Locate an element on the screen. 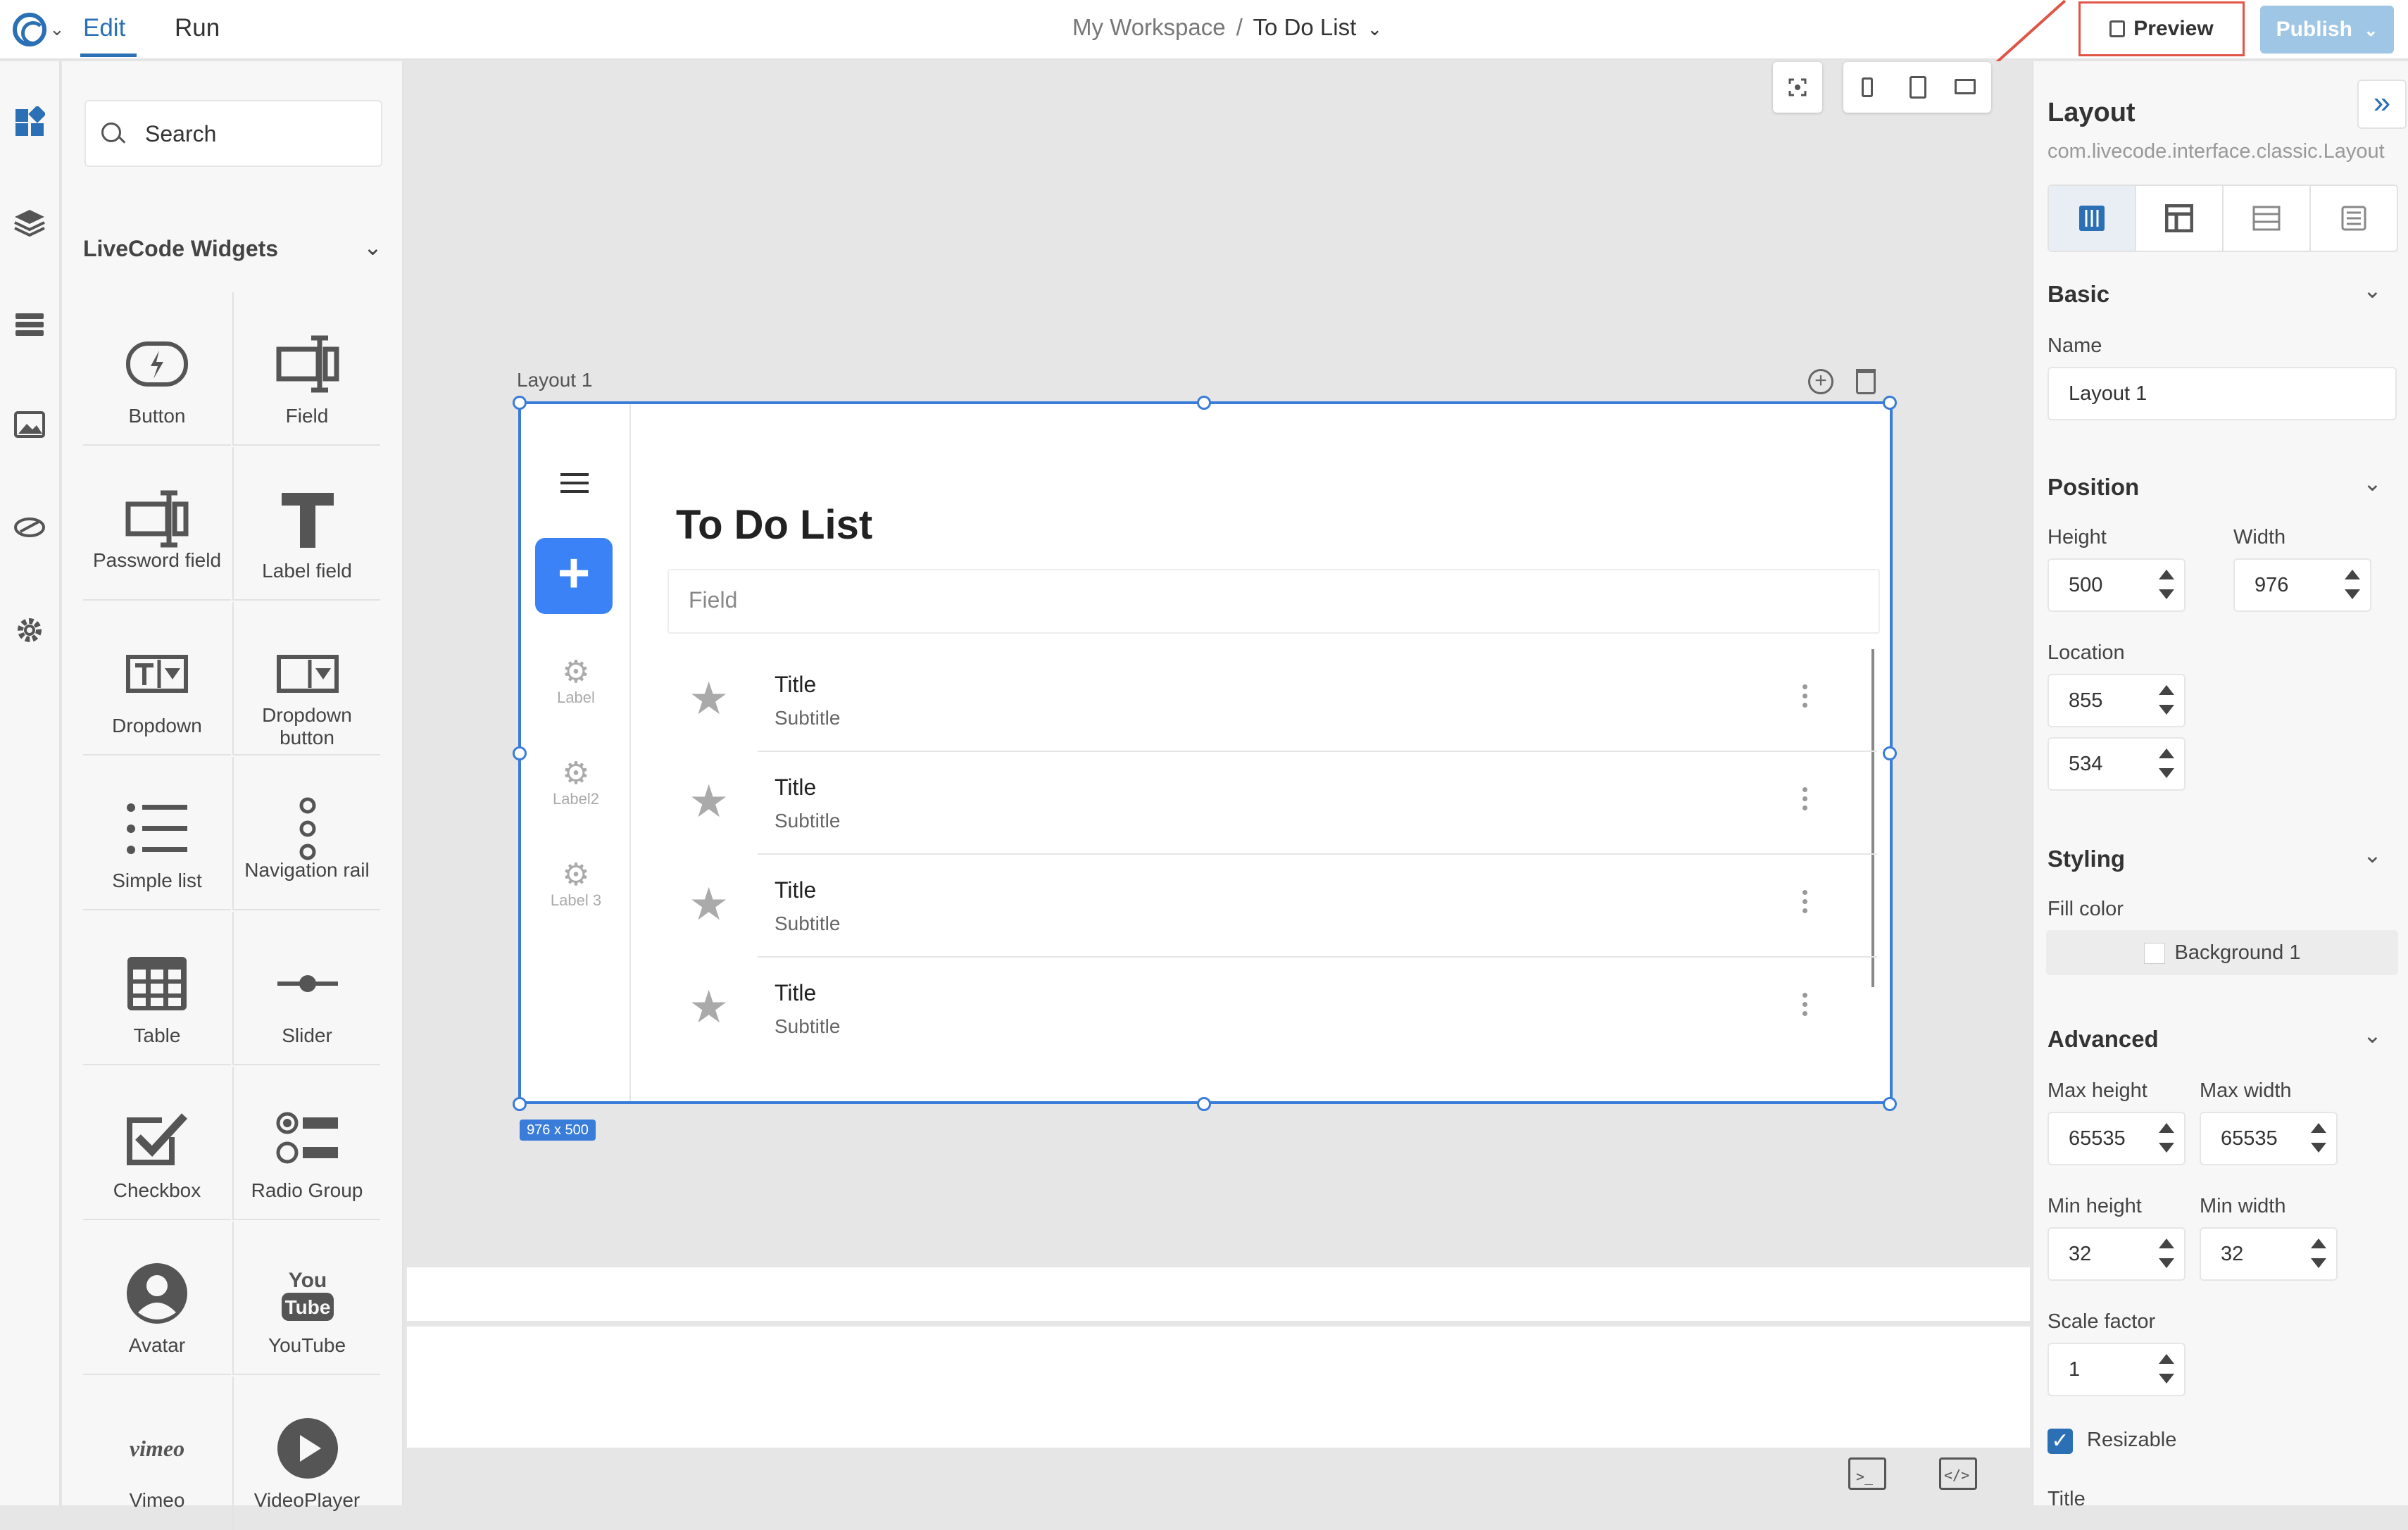  tab-properties is located at coordinates (2092, 218).